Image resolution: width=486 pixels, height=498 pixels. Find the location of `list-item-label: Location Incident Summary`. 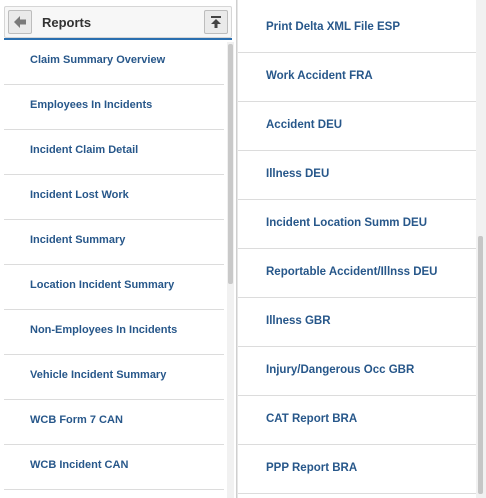

list-item-label: Location Incident Summary is located at coordinates (102, 285).